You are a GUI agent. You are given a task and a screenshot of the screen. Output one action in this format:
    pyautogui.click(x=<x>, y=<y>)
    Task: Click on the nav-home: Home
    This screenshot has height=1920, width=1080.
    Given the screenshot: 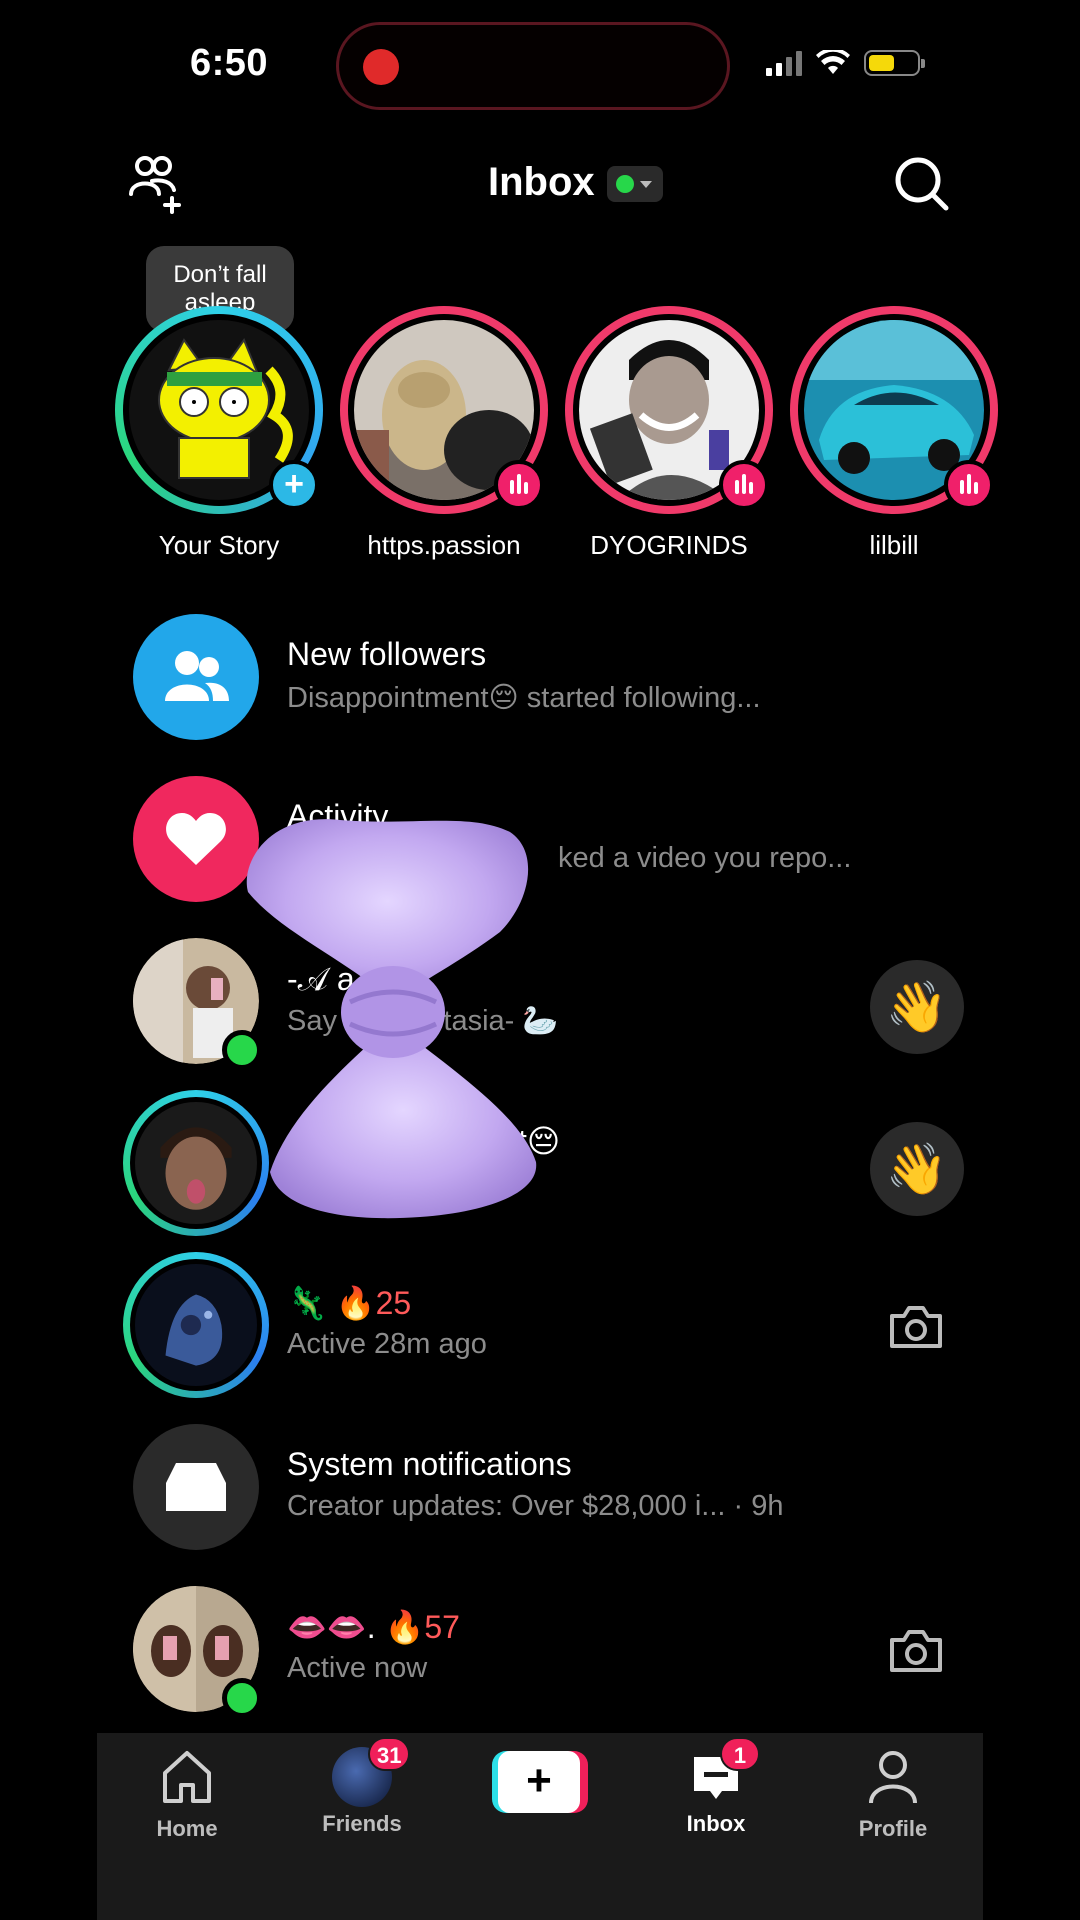 What is the action you would take?
    pyautogui.click(x=187, y=1794)
    